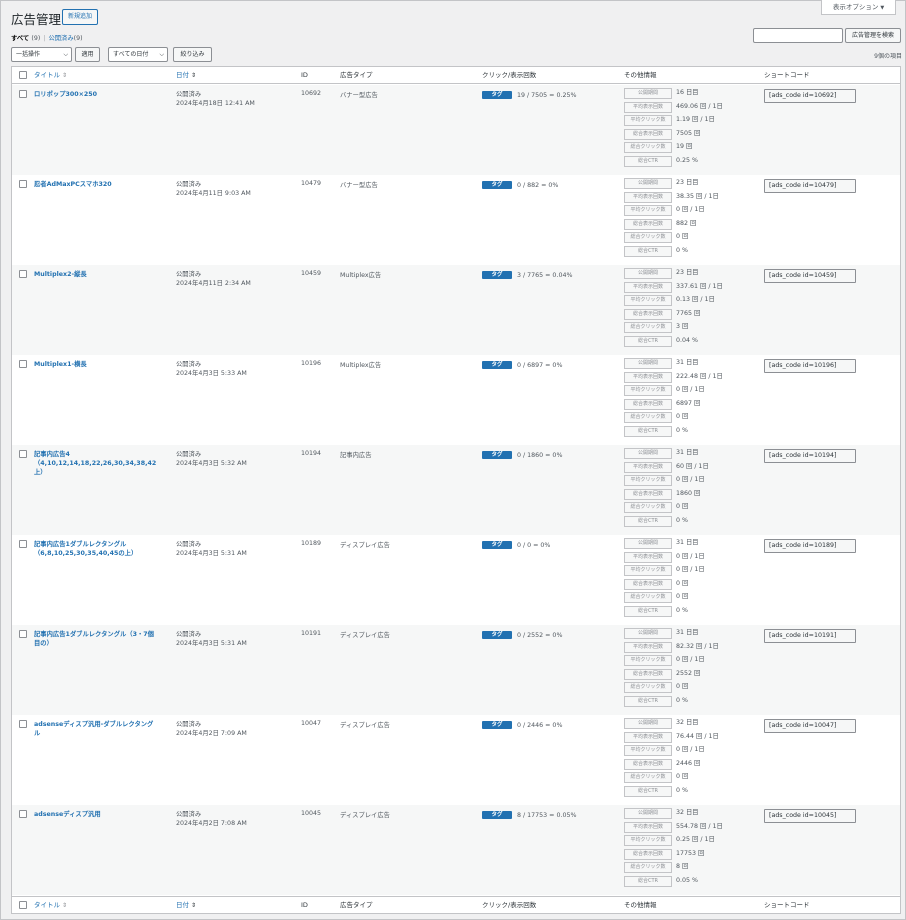  What do you see at coordinates (699, 376) in the screenshot?
I see `info-value: 222.48 回 / 1日` at bounding box center [699, 376].